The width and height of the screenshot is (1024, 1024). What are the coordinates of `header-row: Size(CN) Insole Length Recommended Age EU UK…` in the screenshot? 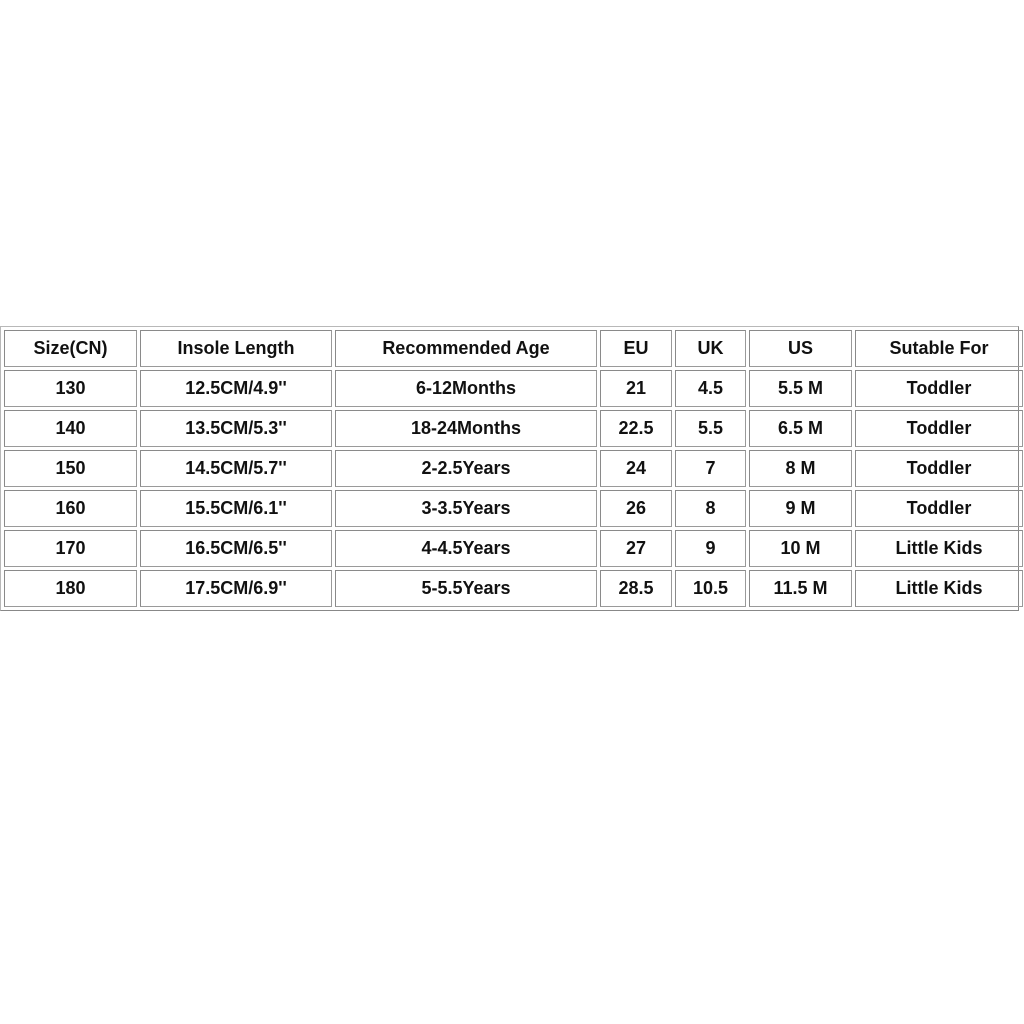 It's located at (513, 348).